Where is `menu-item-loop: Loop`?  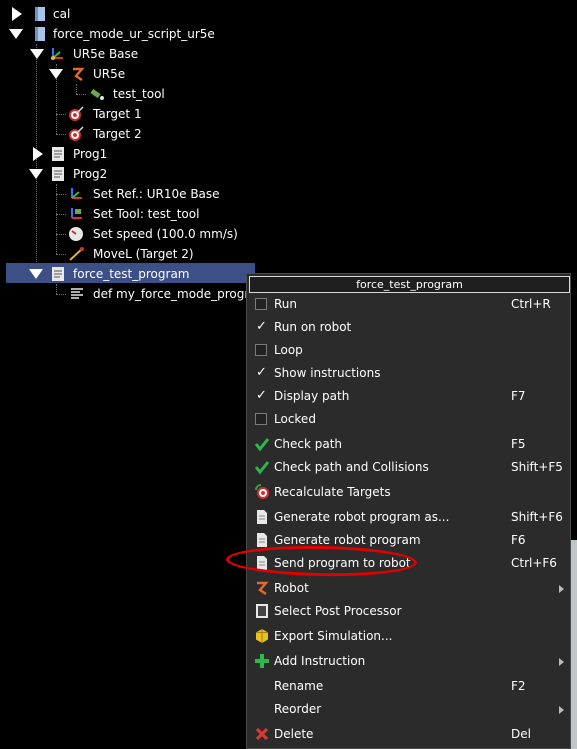
menu-item-loop: Loop is located at coordinates (408, 350).